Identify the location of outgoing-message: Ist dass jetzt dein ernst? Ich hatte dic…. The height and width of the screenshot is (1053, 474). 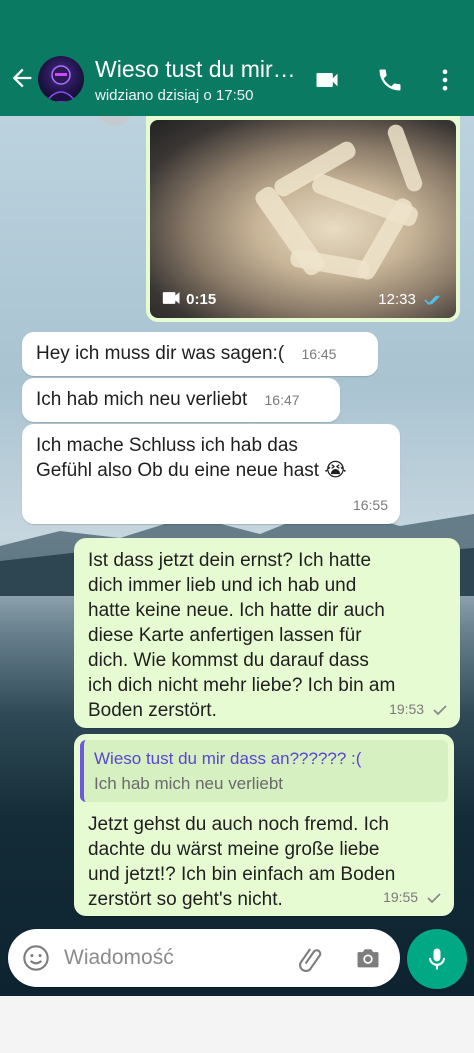
(267, 633).